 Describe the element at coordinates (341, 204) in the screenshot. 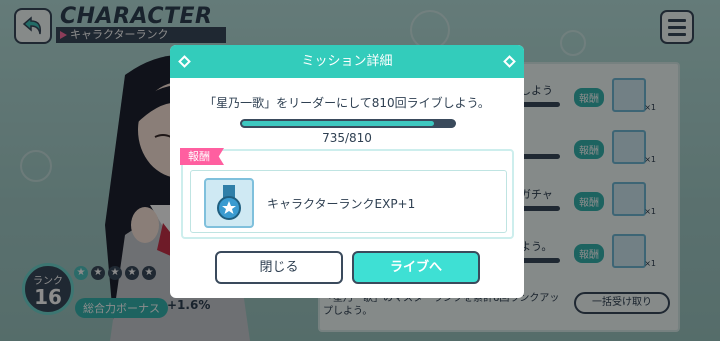

I see `reward-name: キャラクターランクEXP+1` at that location.